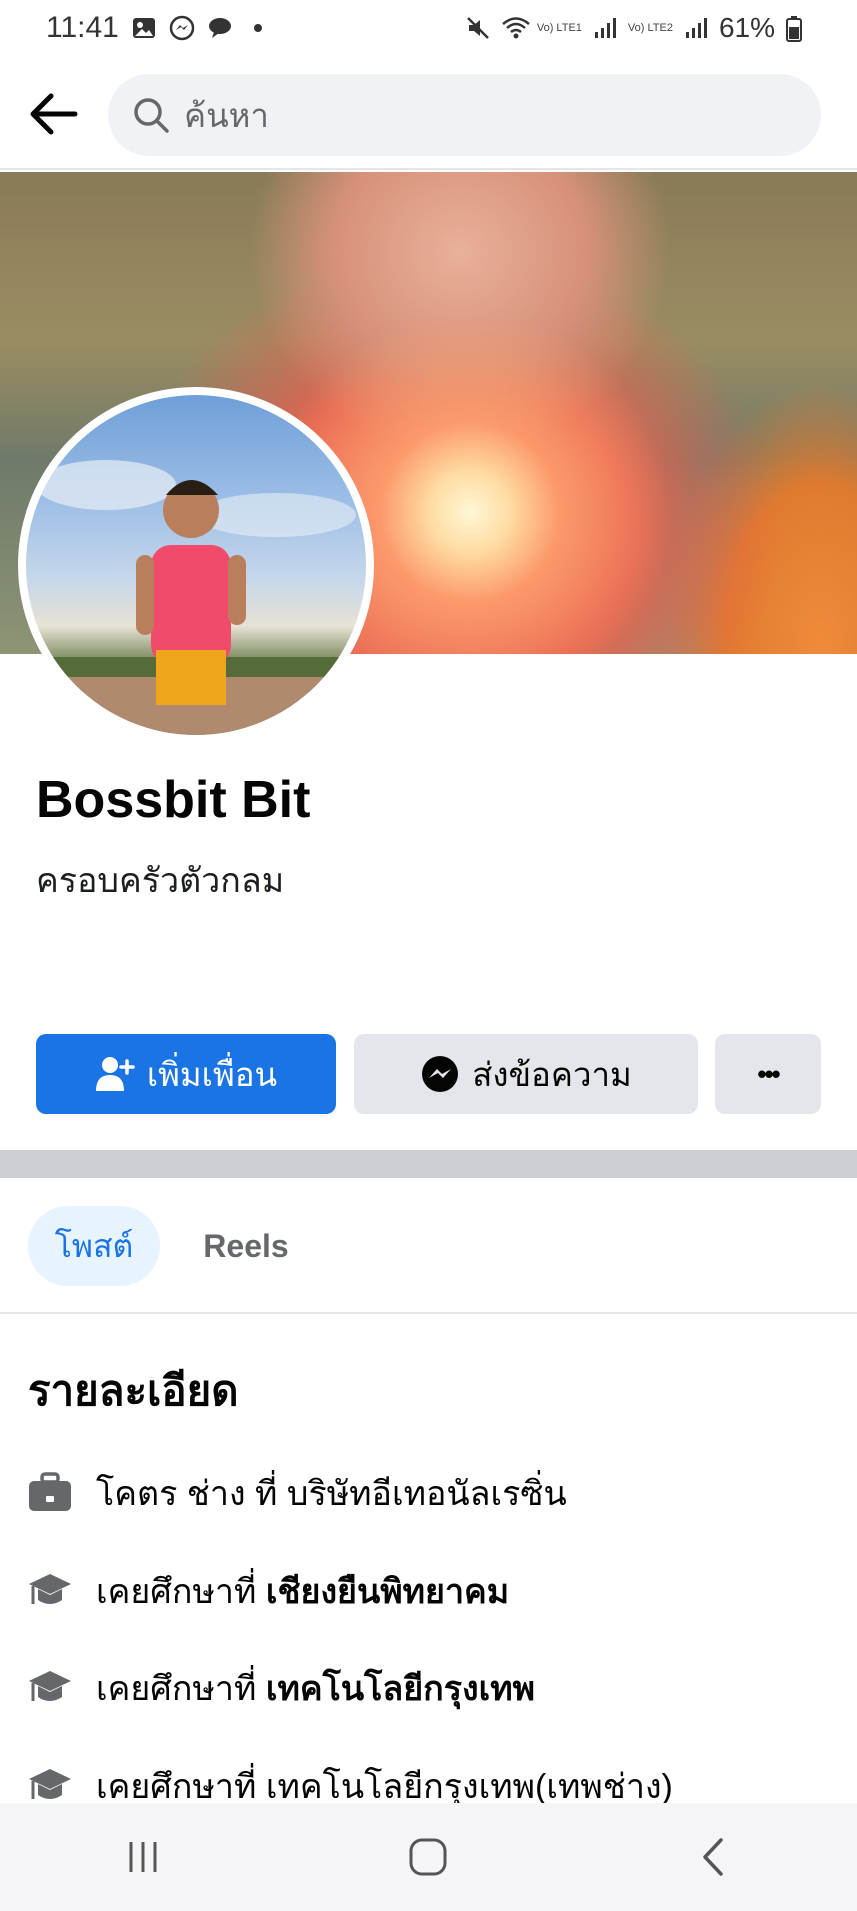 This screenshot has height=1911, width=857. What do you see at coordinates (226, 115) in the screenshot?
I see `search-placeholder: ค้นหา` at bounding box center [226, 115].